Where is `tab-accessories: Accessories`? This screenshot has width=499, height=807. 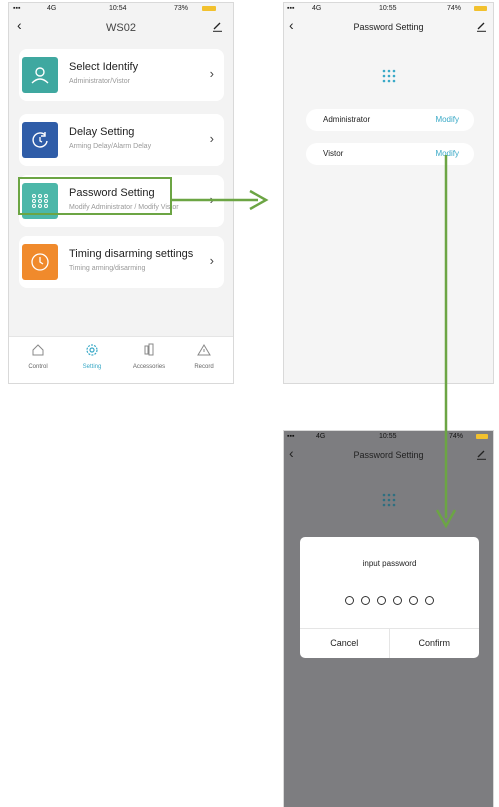
tab-accessories: Accessories is located at coordinates (149, 356).